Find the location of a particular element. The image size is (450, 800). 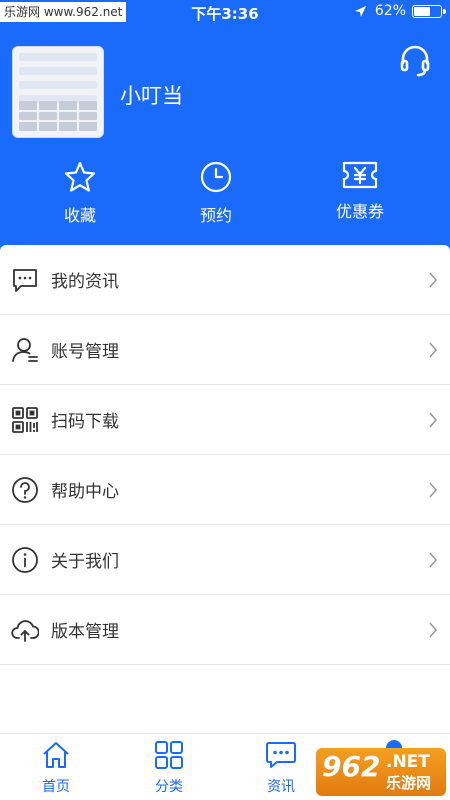

menu-label: 版本管理 is located at coordinates (85, 632).